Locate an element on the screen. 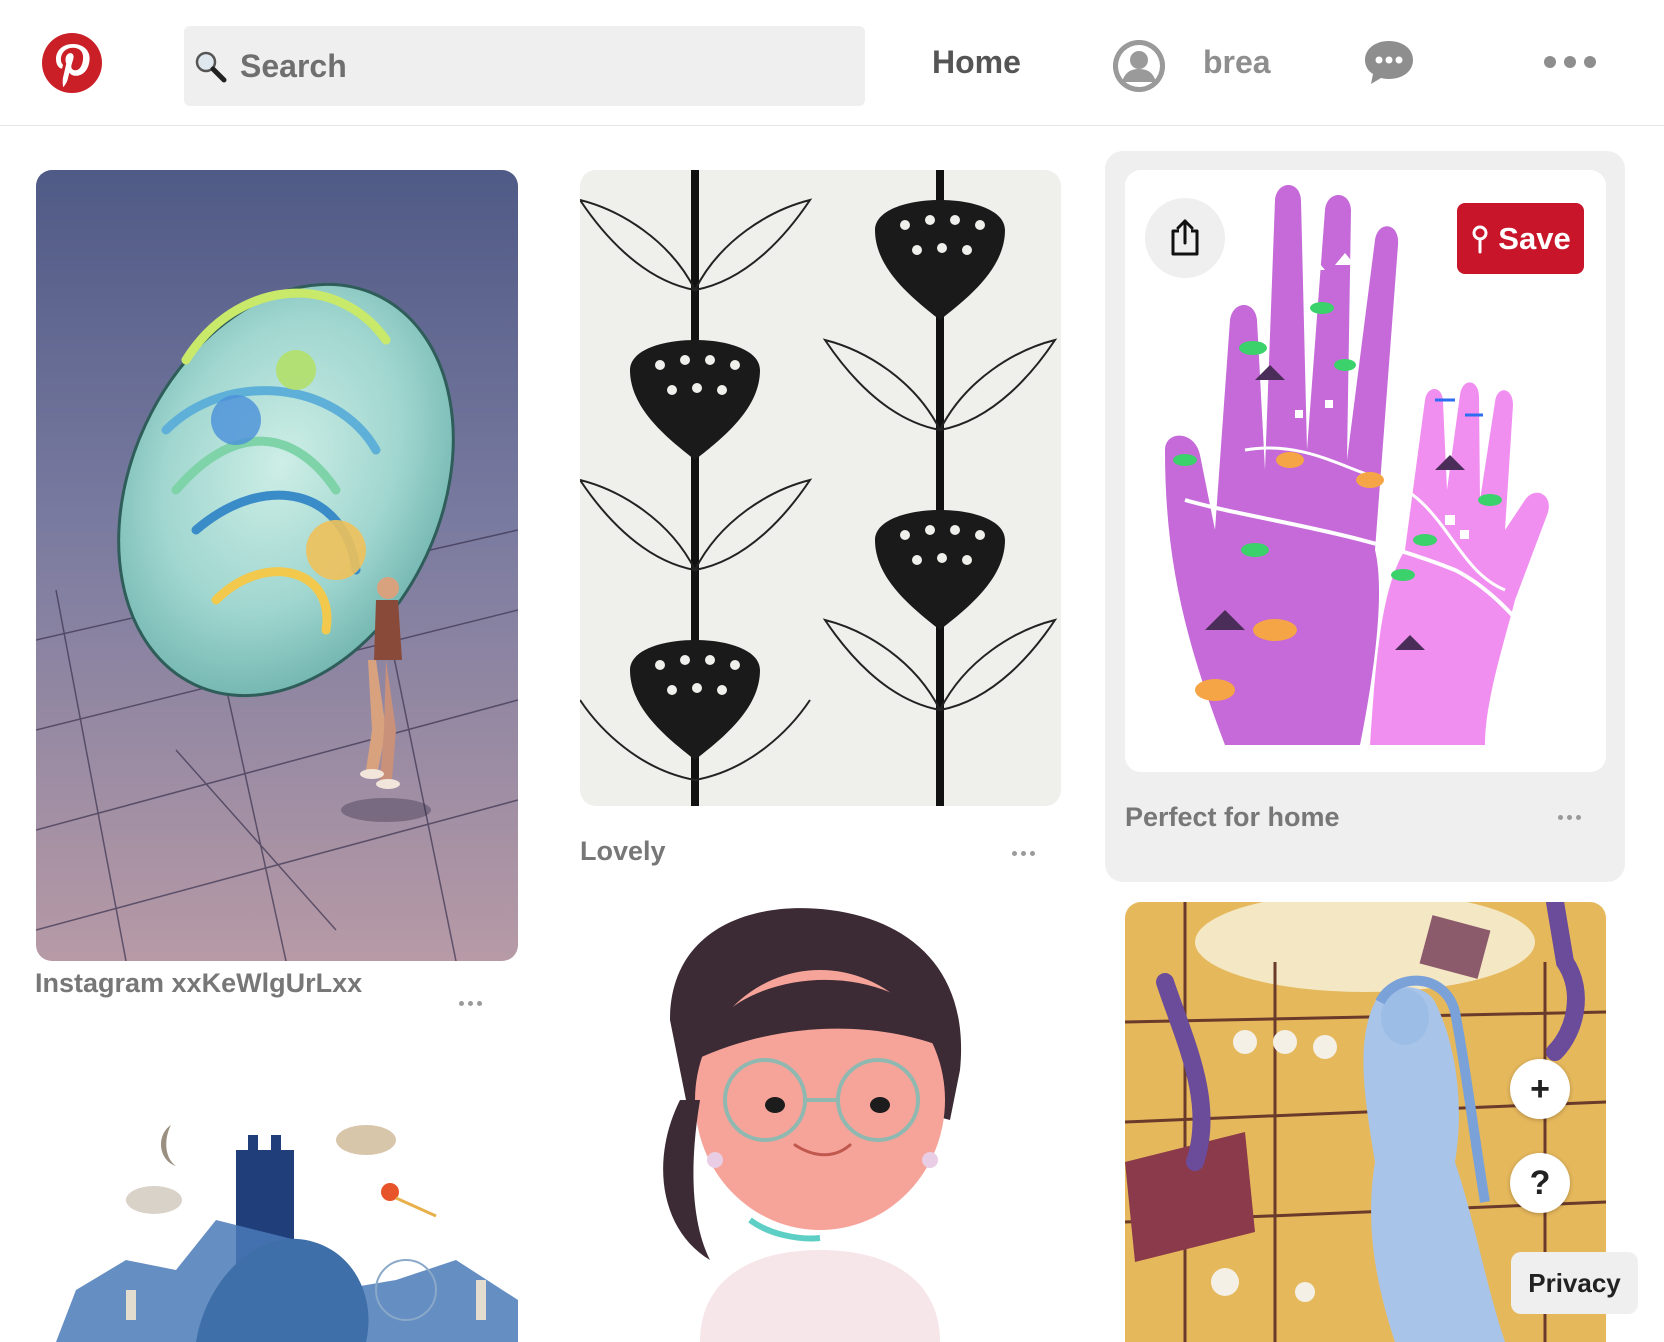 The image size is (1664, 1342). ellipsis-icon is located at coordinates (1572, 62).